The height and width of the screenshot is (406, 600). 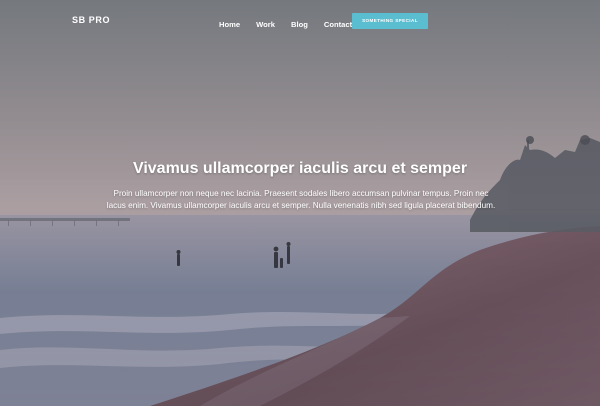 I want to click on nav-link-contact: Contact, so click(x=338, y=24).